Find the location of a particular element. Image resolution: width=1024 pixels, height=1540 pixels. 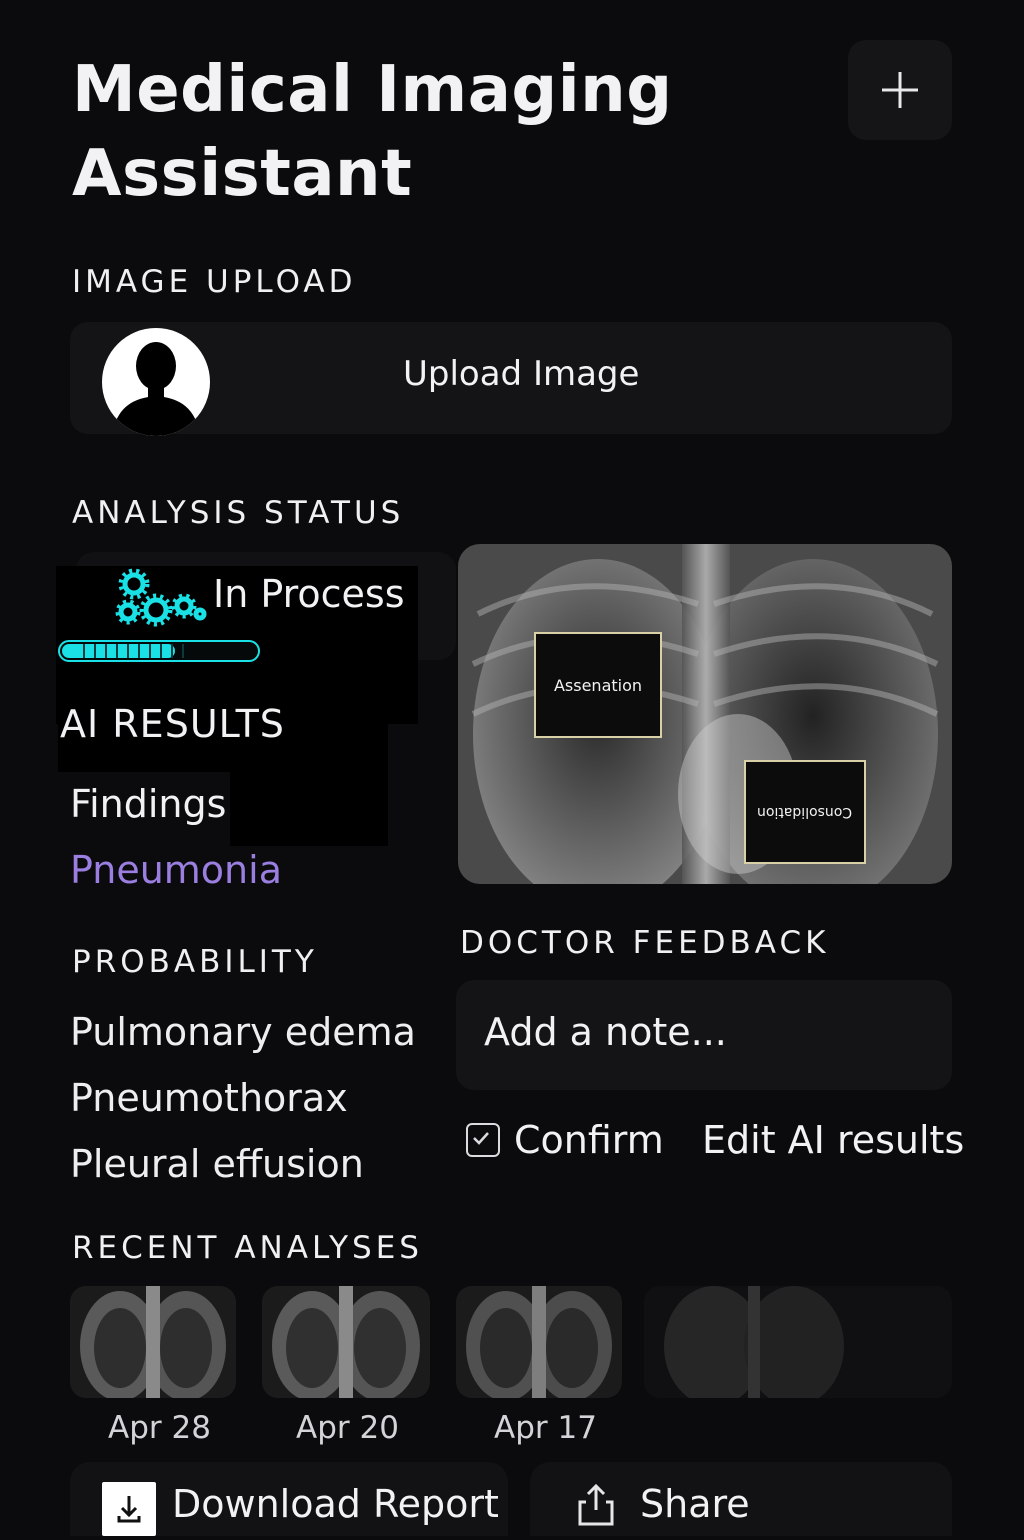

gears-icon is located at coordinates (161, 597).